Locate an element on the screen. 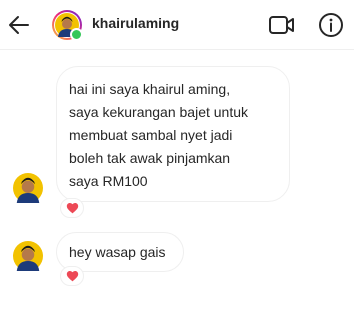  video-call-icon is located at coordinates (281, 25).